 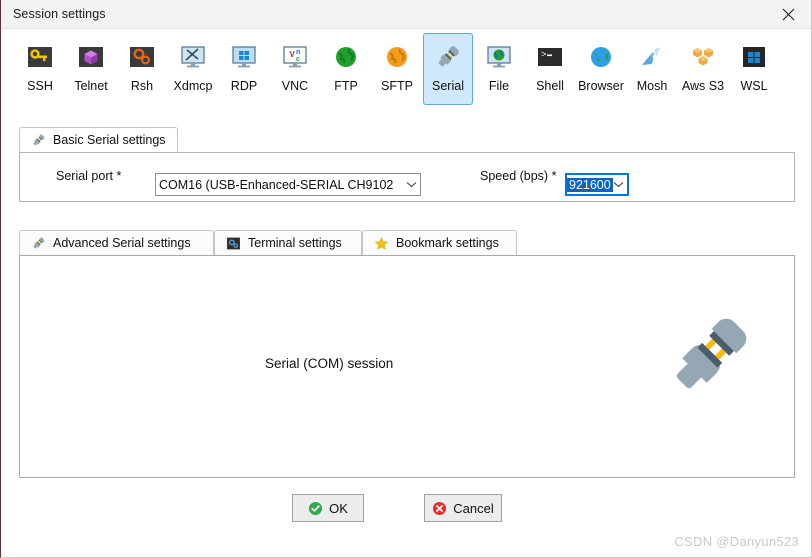 I want to click on wsl-windows-icon, so click(x=754, y=57).